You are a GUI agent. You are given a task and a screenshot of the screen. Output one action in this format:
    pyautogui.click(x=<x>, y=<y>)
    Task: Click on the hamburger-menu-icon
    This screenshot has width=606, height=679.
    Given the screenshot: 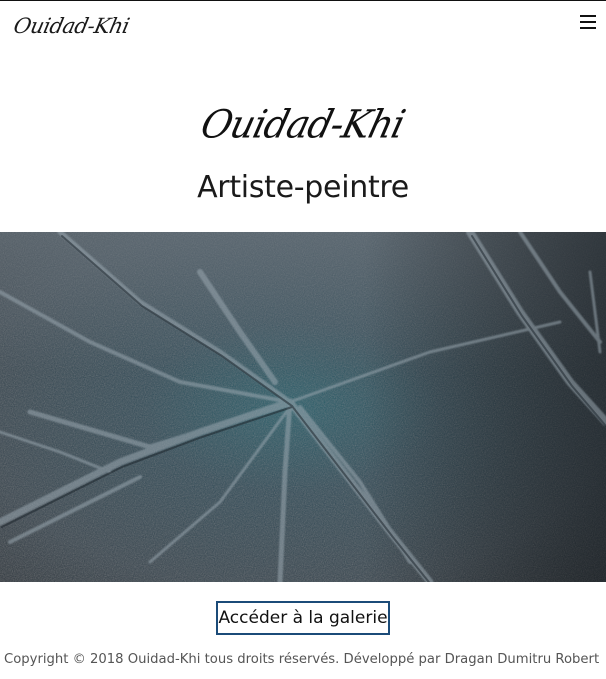 What is the action you would take?
    pyautogui.click(x=589, y=22)
    